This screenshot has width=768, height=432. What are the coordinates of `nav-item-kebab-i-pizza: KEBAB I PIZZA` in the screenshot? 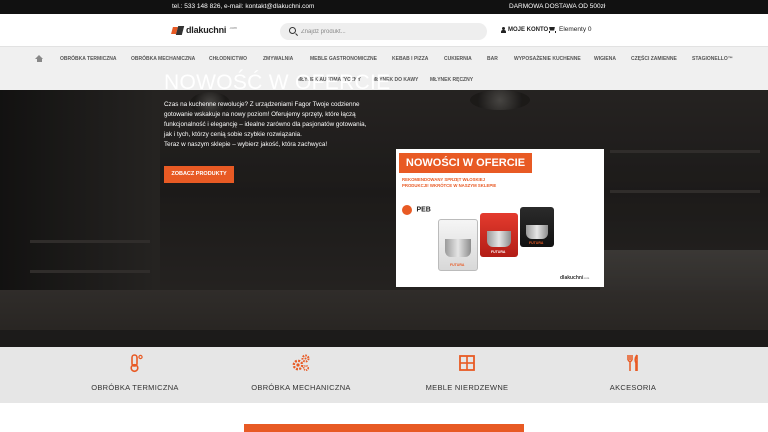 It's located at (410, 59).